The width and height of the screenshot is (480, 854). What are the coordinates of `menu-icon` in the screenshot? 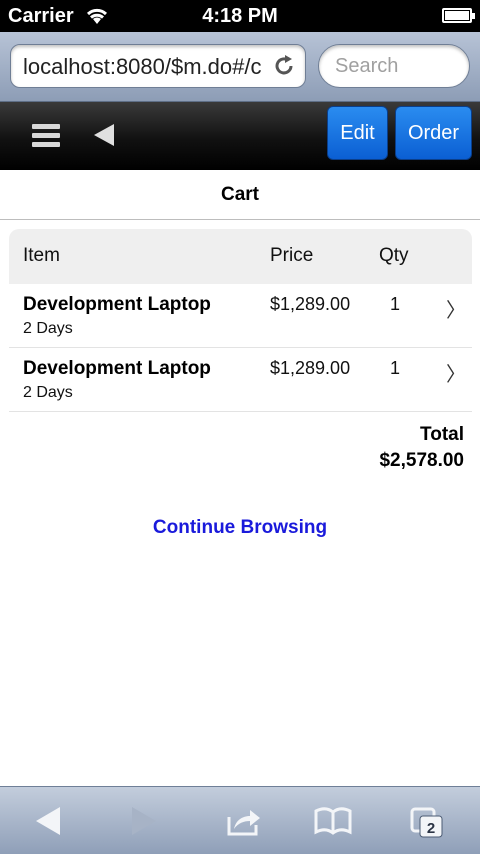 It's located at (46, 136).